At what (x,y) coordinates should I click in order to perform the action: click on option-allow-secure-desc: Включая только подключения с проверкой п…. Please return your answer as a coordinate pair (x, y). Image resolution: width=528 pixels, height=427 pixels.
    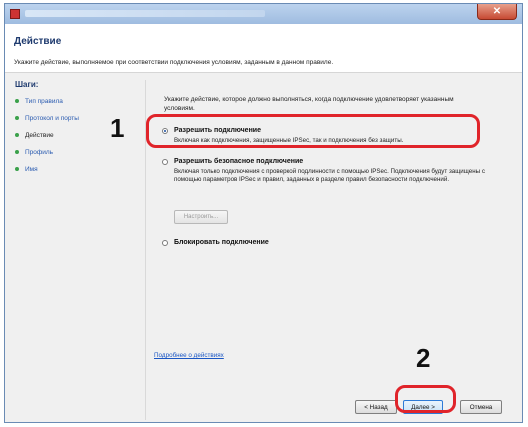
    Looking at the image, I should click on (329, 175).